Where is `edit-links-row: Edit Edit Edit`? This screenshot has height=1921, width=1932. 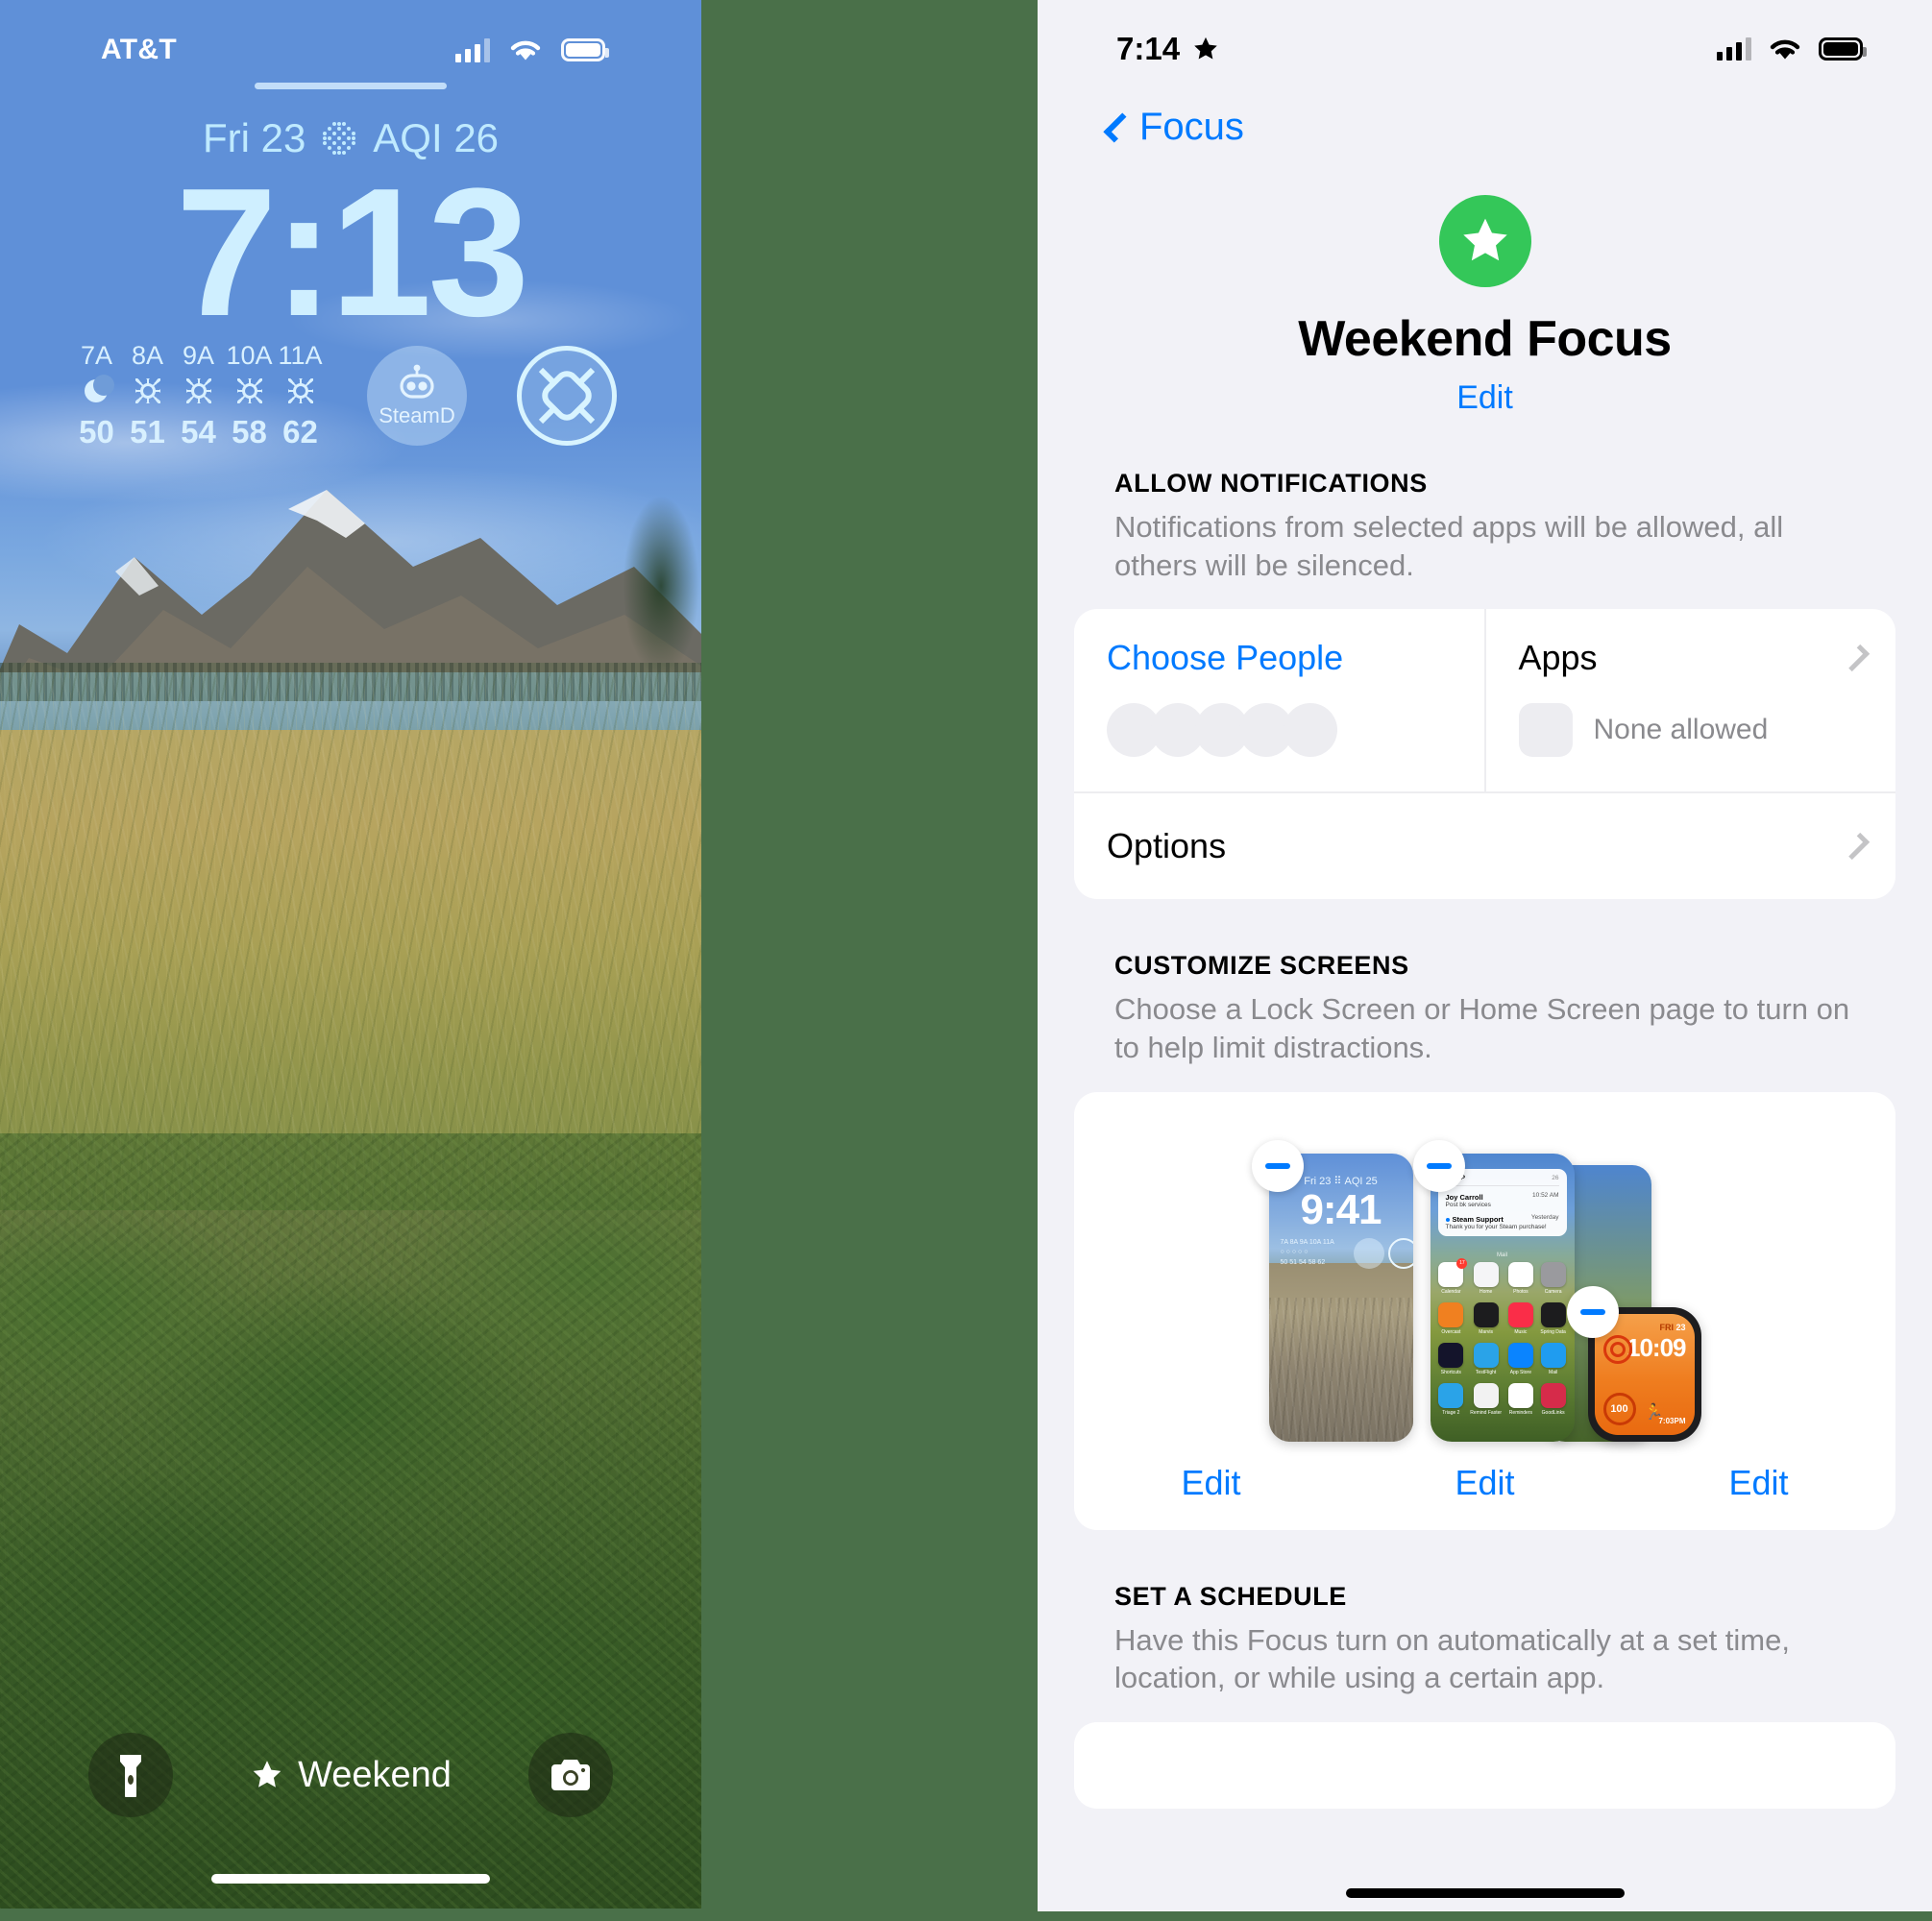 edit-links-row: Edit Edit Edit is located at coordinates (1484, 1483).